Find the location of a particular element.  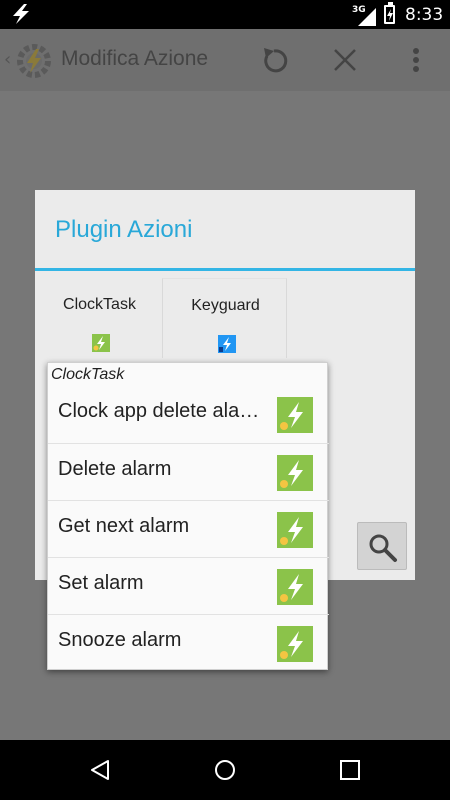

signal-icon is located at coordinates (367, 17).